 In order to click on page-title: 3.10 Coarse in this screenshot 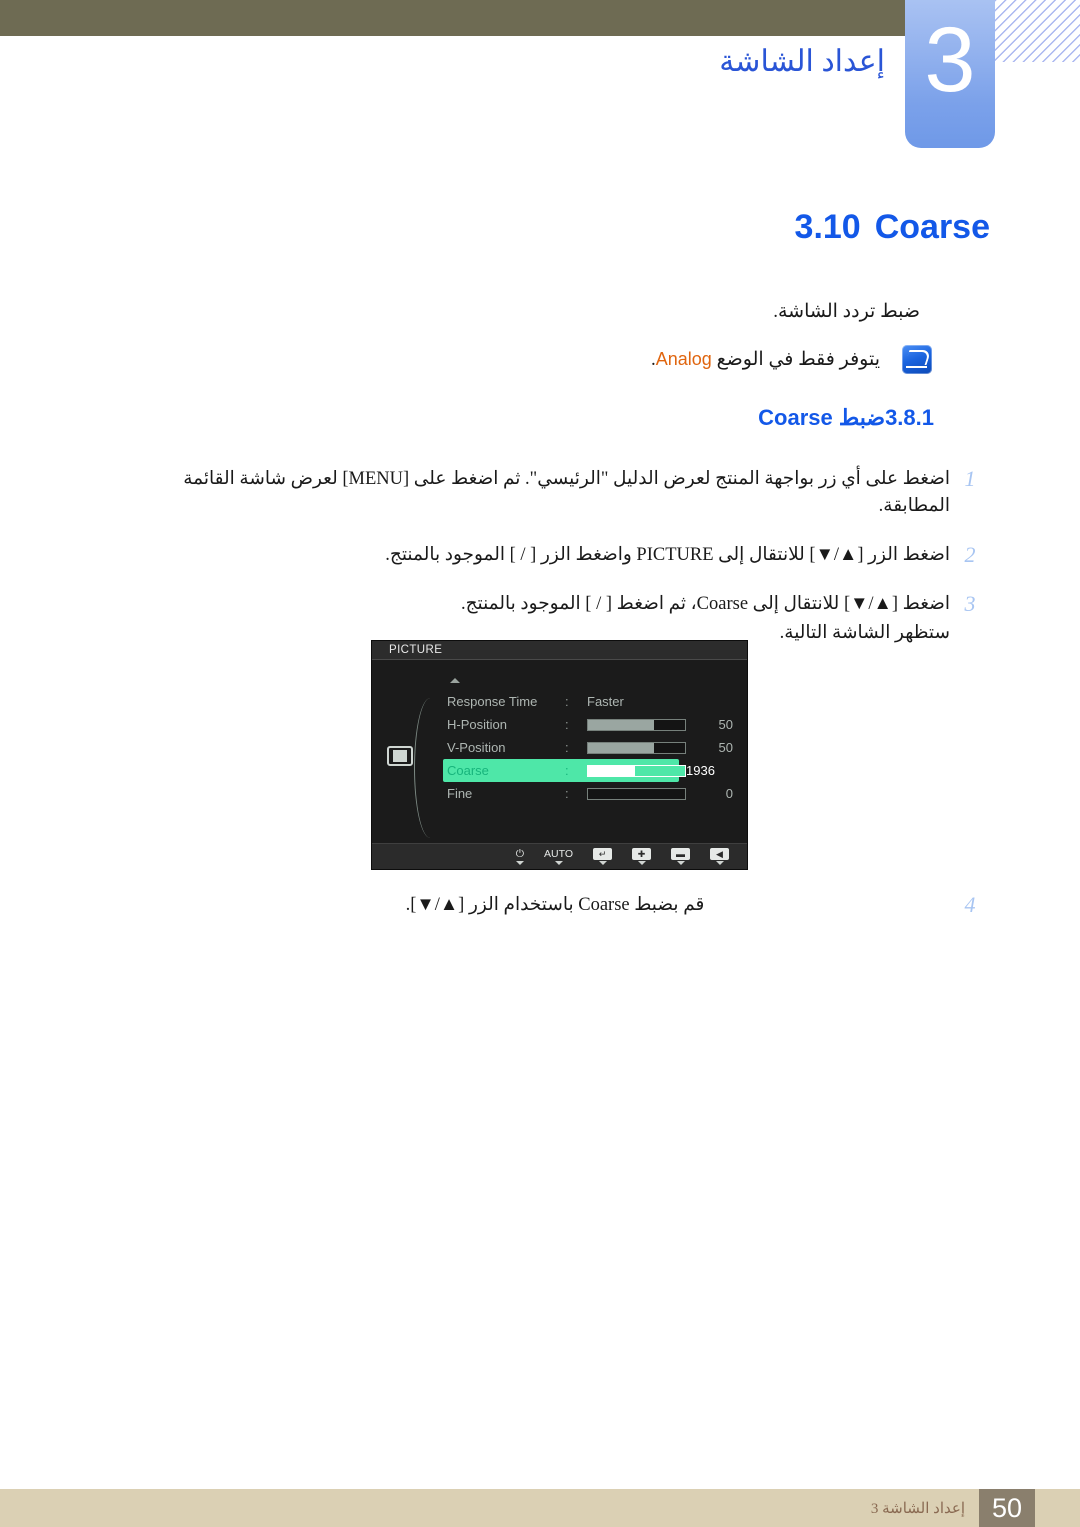, I will do `click(892, 227)`.